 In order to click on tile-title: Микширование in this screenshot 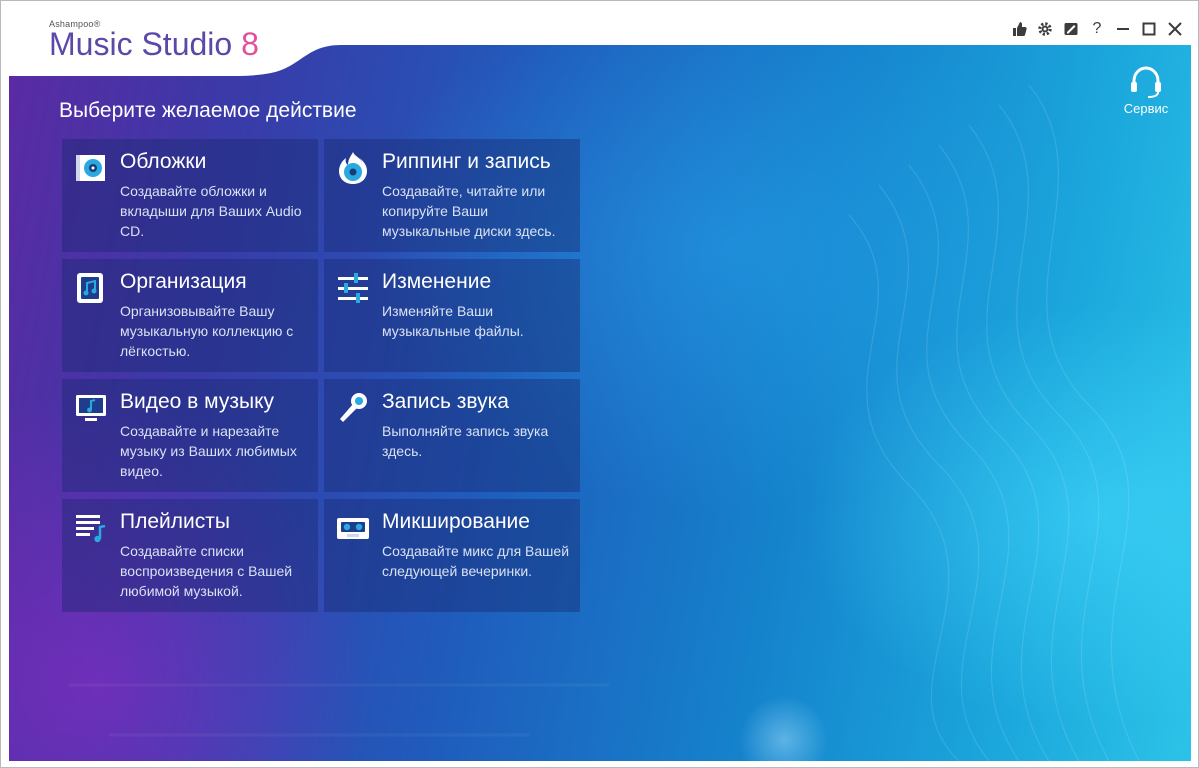, I will do `click(456, 521)`.